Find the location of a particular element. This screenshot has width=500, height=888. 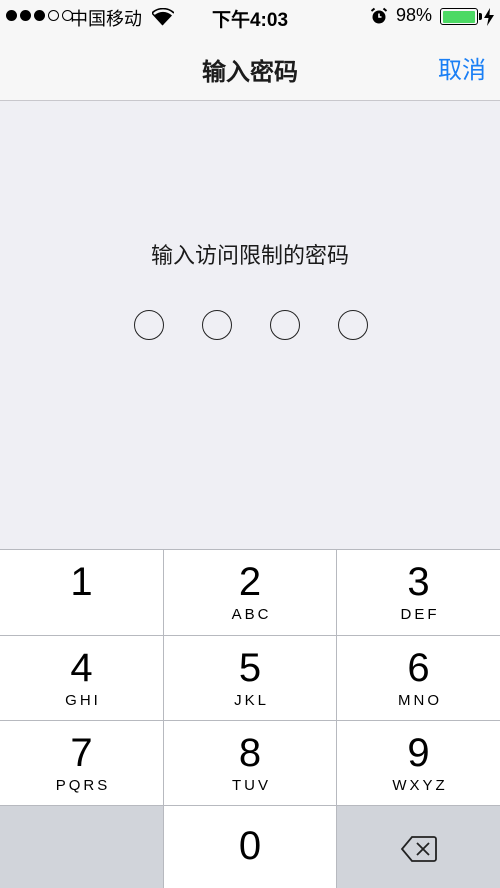

key-digit: 8 is located at coordinates (250, 753).